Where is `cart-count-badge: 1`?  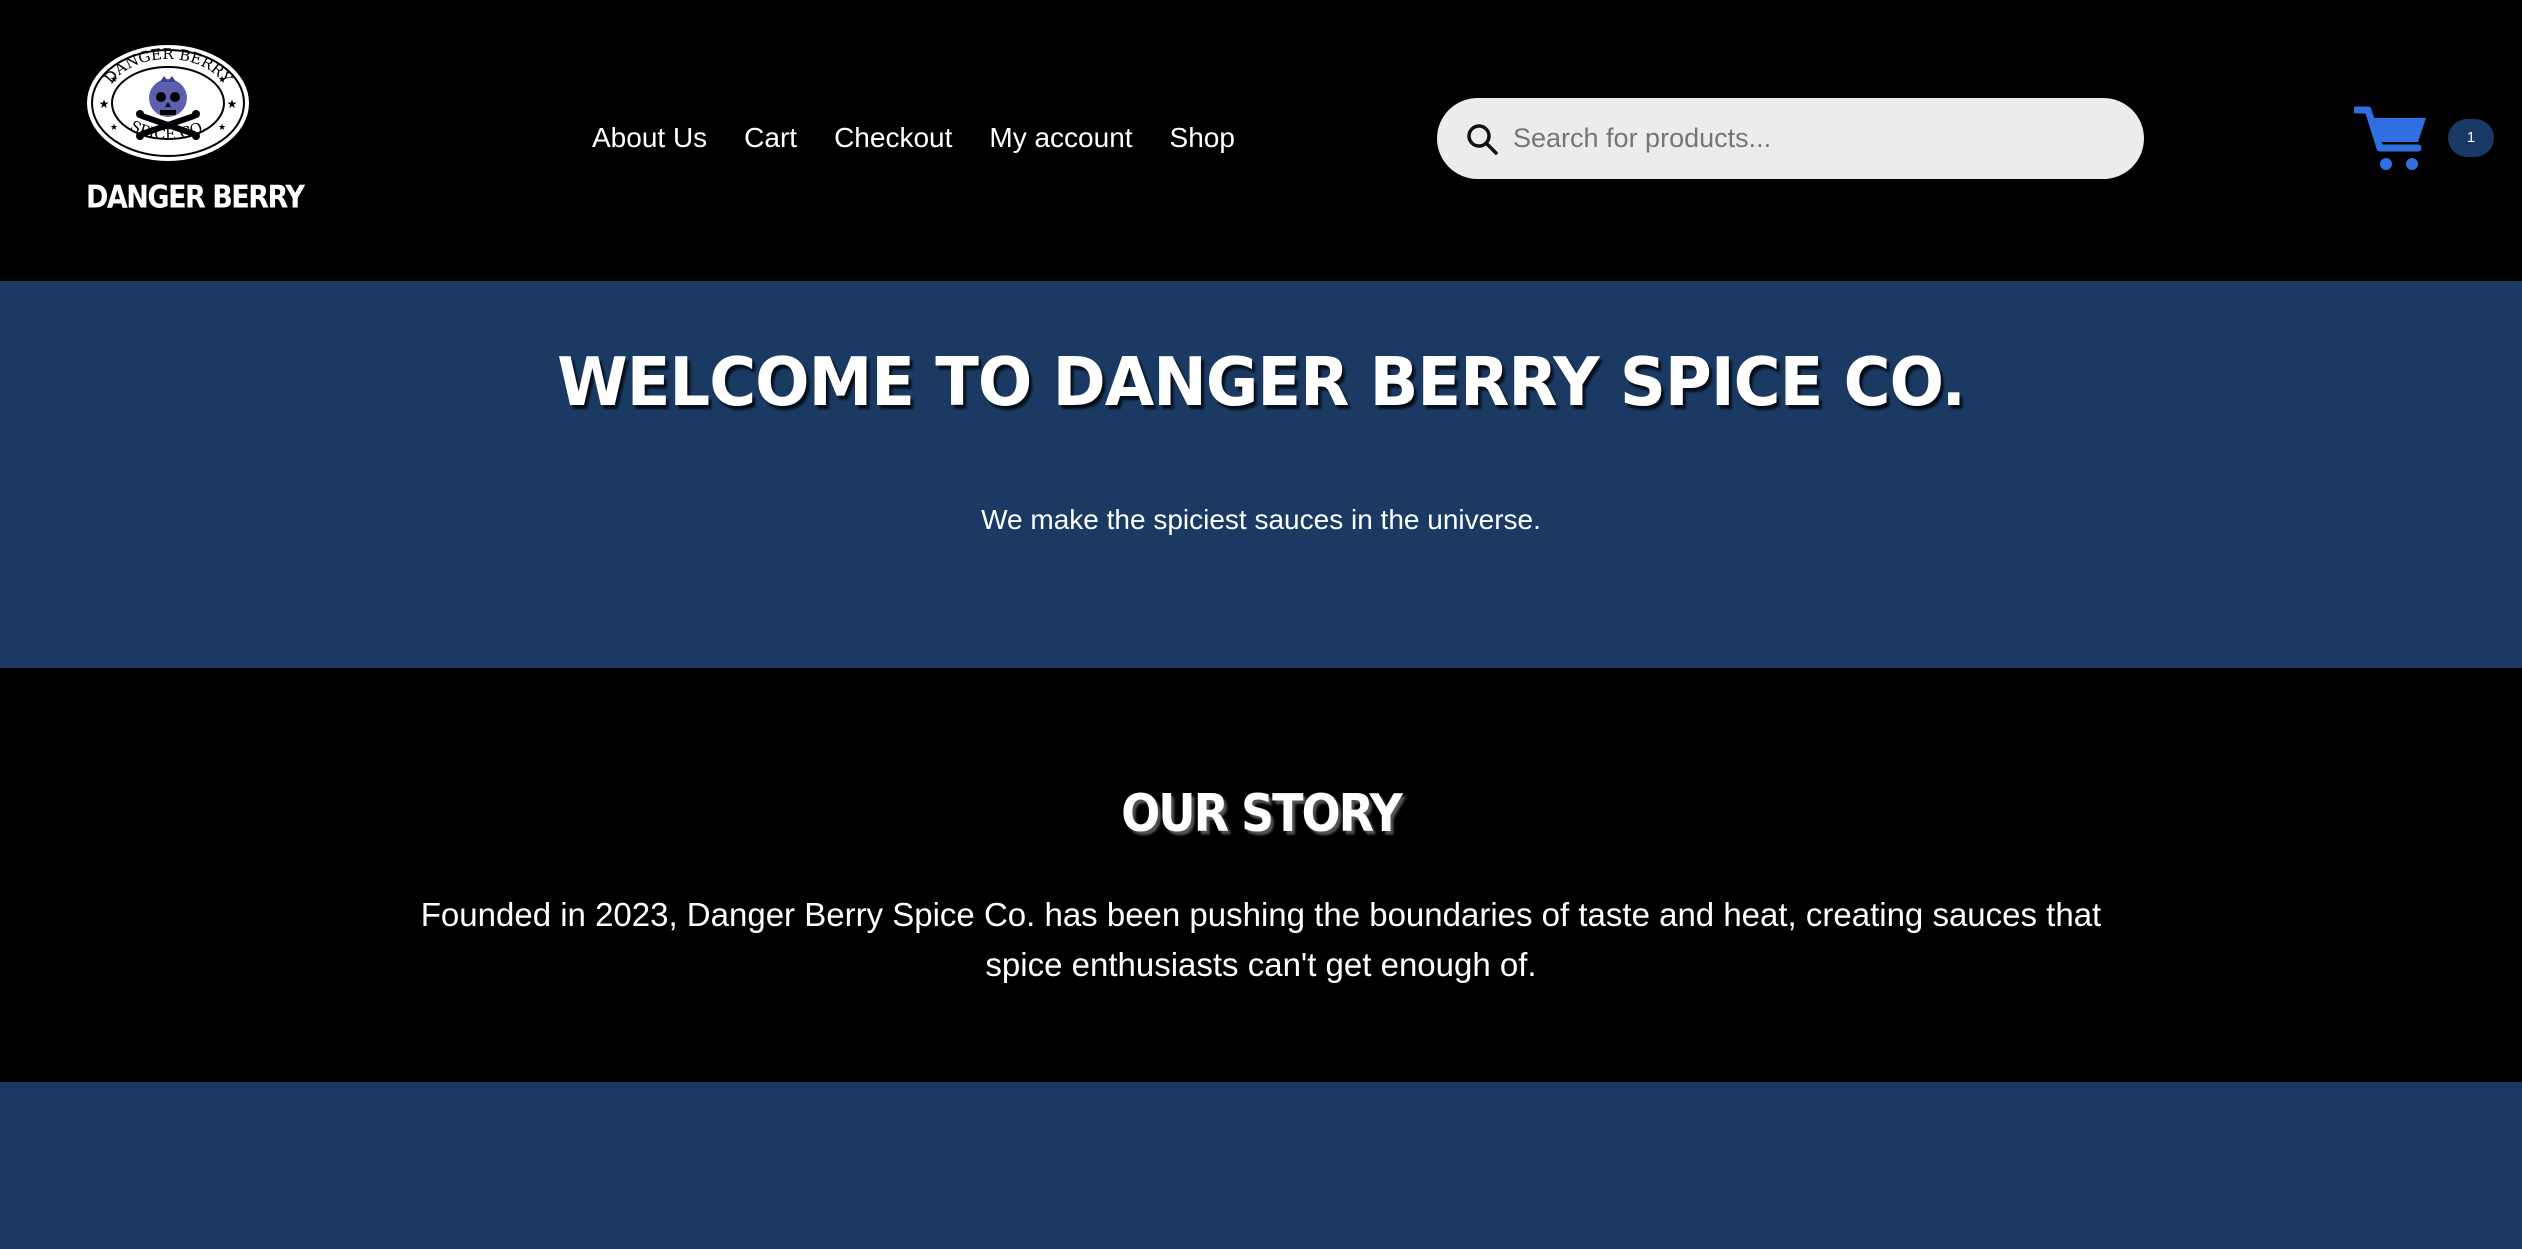 cart-count-badge: 1 is located at coordinates (2471, 138).